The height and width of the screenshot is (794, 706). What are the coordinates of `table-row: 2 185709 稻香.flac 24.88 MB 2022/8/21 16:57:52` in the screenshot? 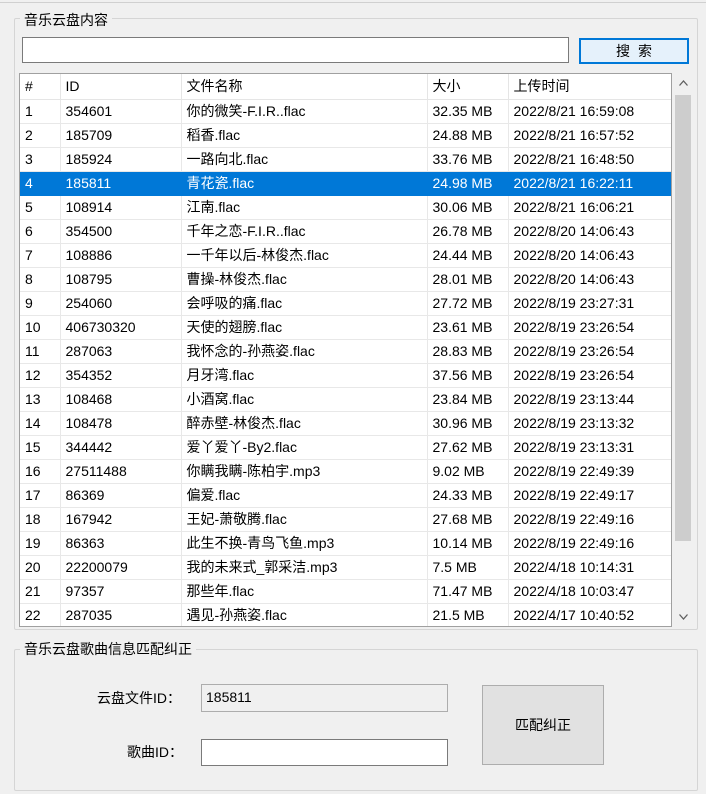 It's located at (345, 135).